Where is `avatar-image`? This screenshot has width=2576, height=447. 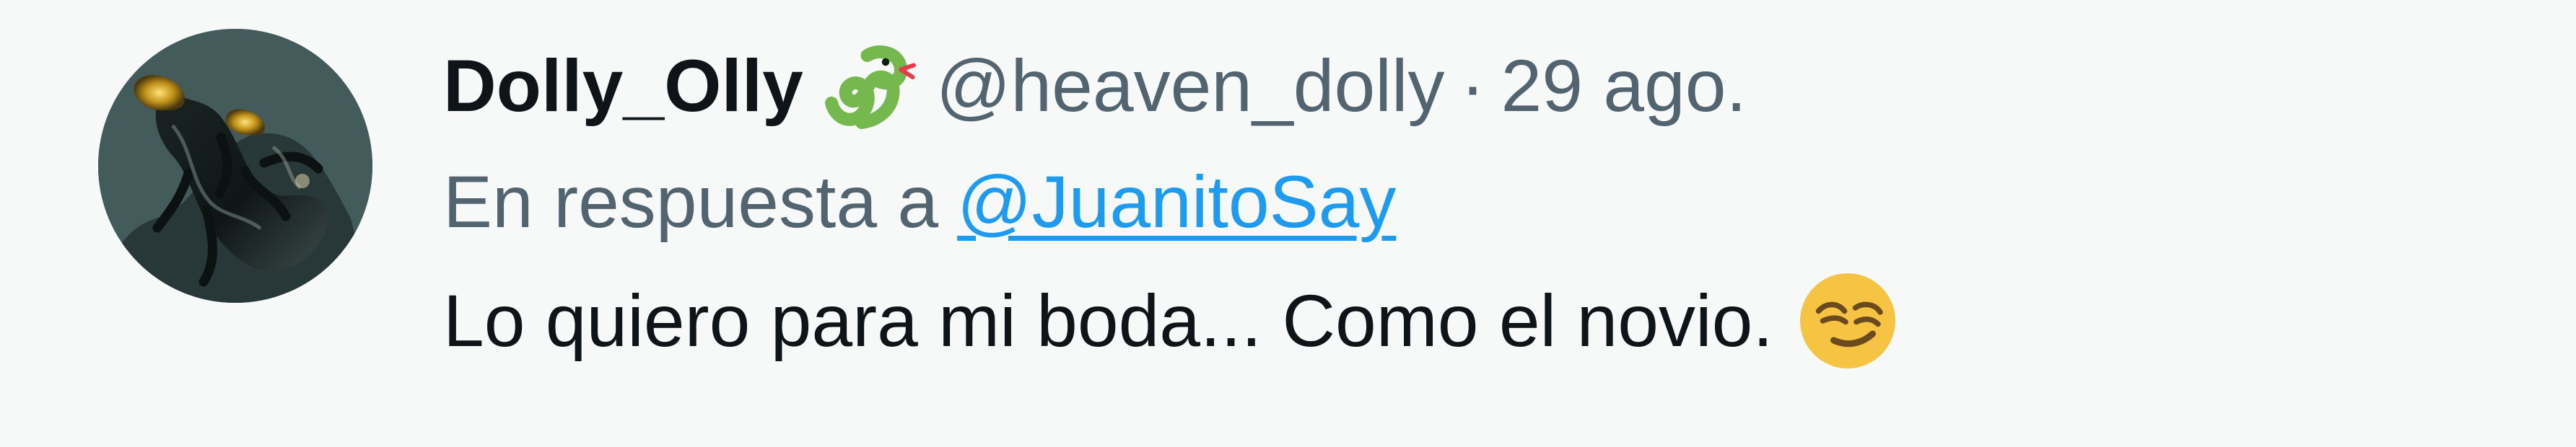
avatar-image is located at coordinates (235, 166).